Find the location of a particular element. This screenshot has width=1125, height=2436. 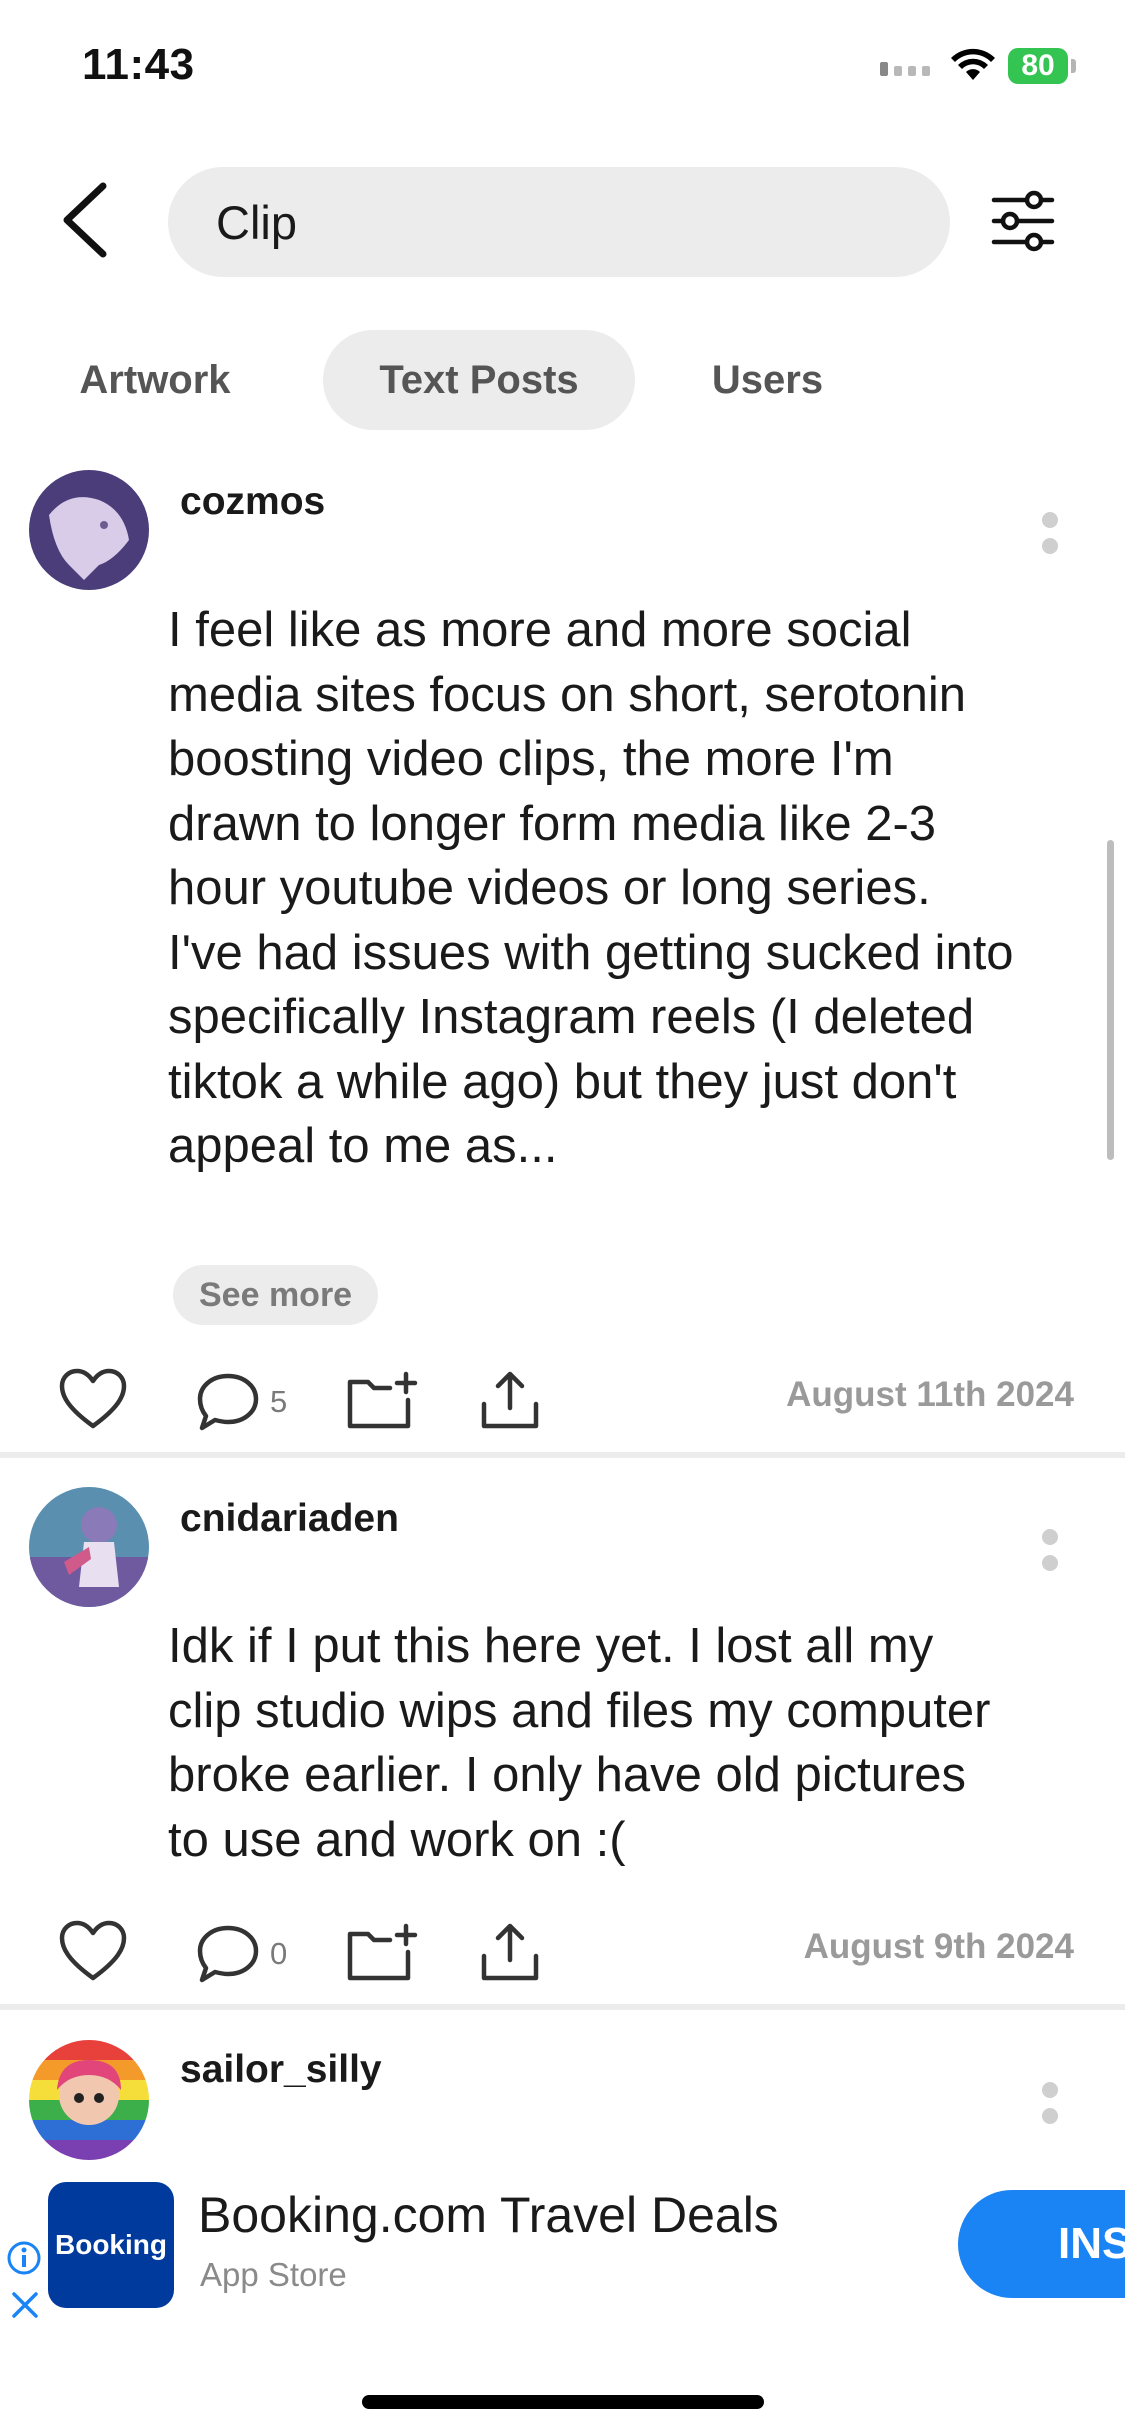

home-indicator is located at coordinates (563, 2402).